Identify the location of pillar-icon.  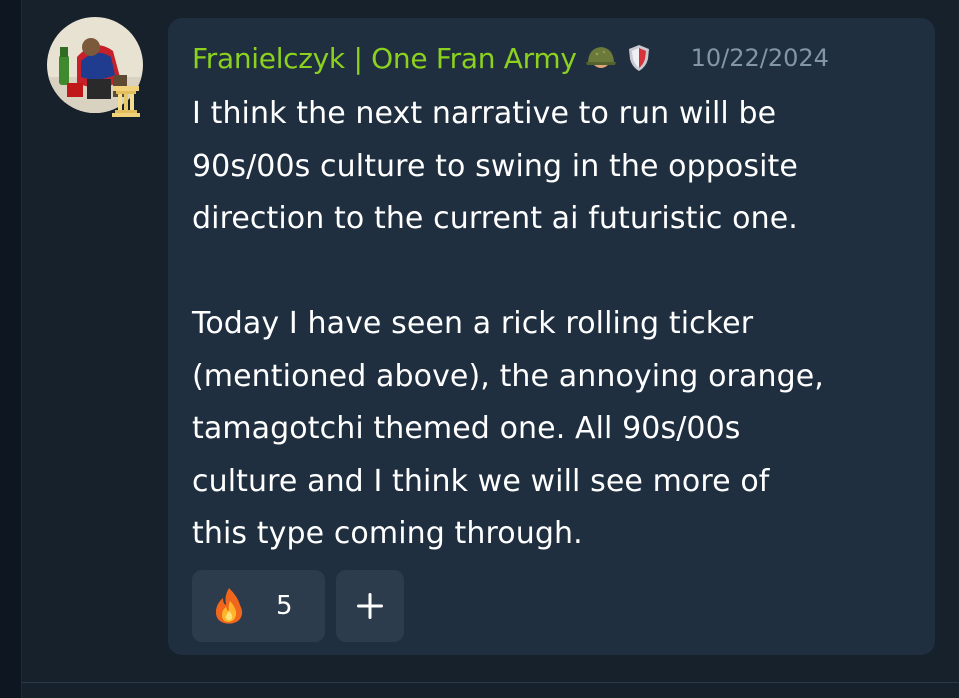
(126, 101).